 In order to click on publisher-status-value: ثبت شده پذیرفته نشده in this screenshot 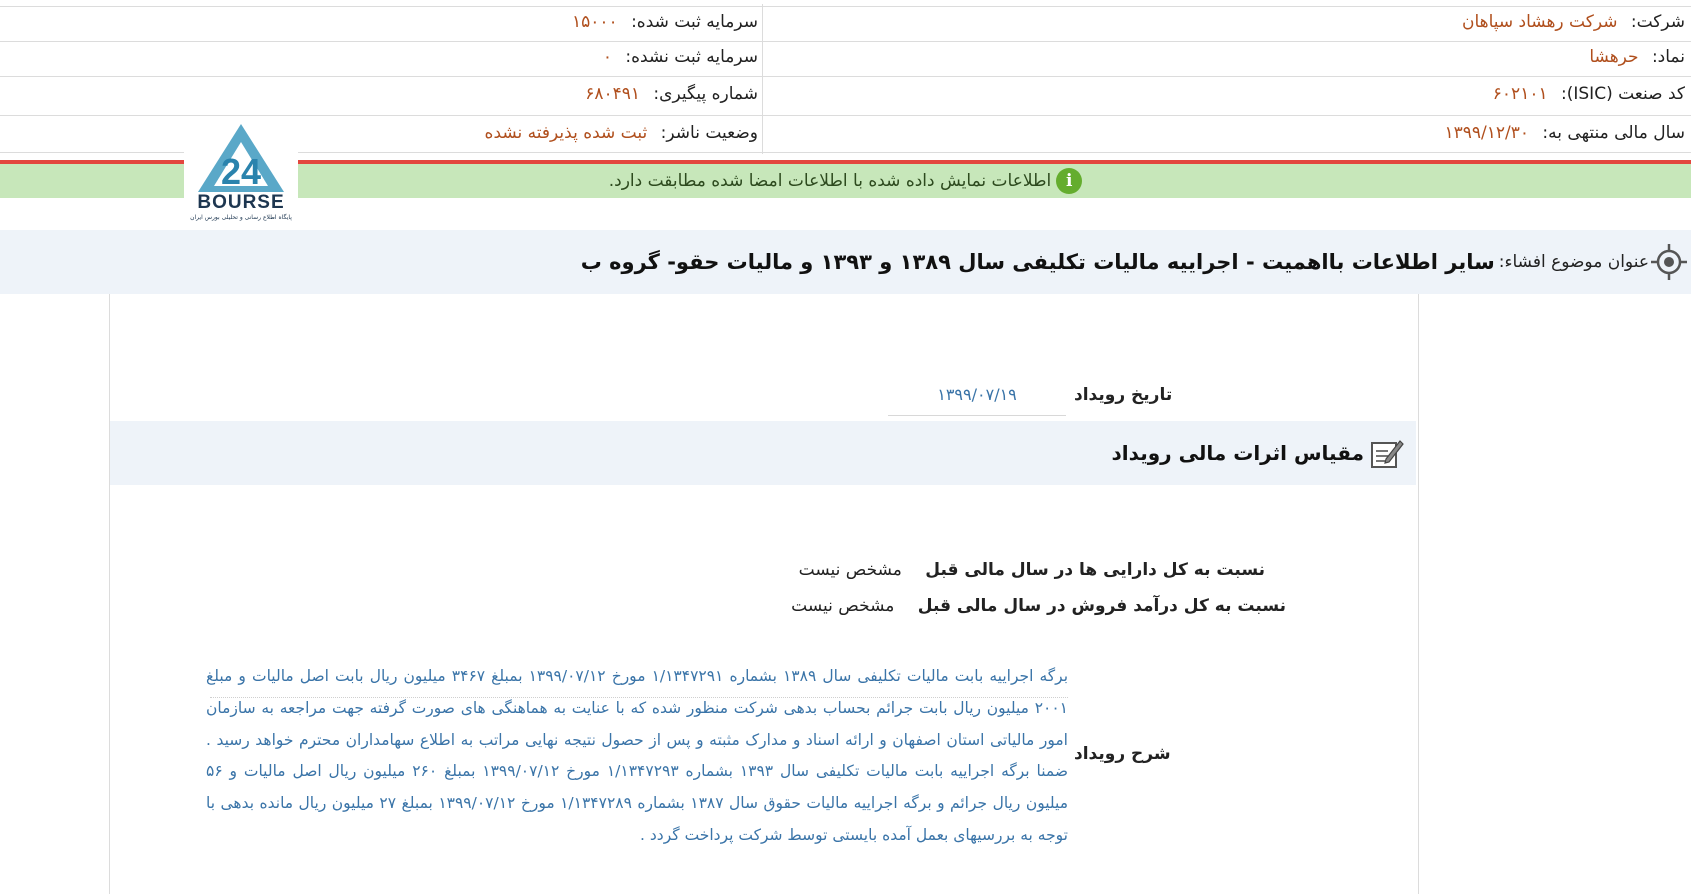, I will do `click(566, 133)`.